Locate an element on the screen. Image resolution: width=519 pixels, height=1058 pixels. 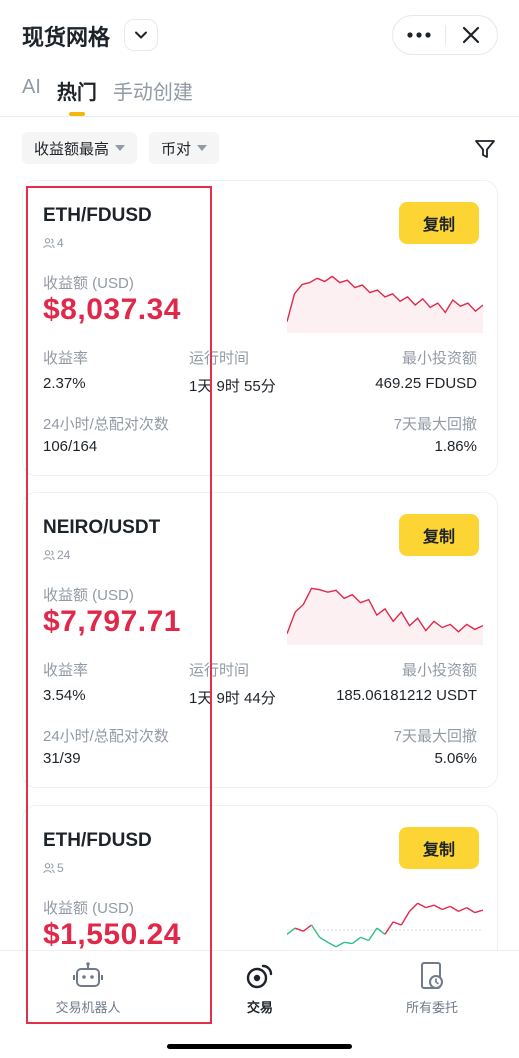
roi-value: 3.54% is located at coordinates (64, 695).